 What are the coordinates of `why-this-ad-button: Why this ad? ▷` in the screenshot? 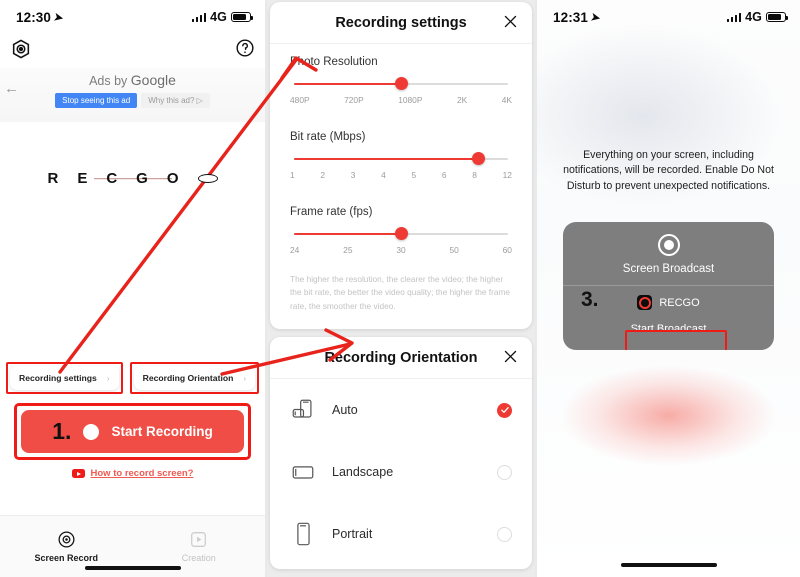 It's located at (175, 100).